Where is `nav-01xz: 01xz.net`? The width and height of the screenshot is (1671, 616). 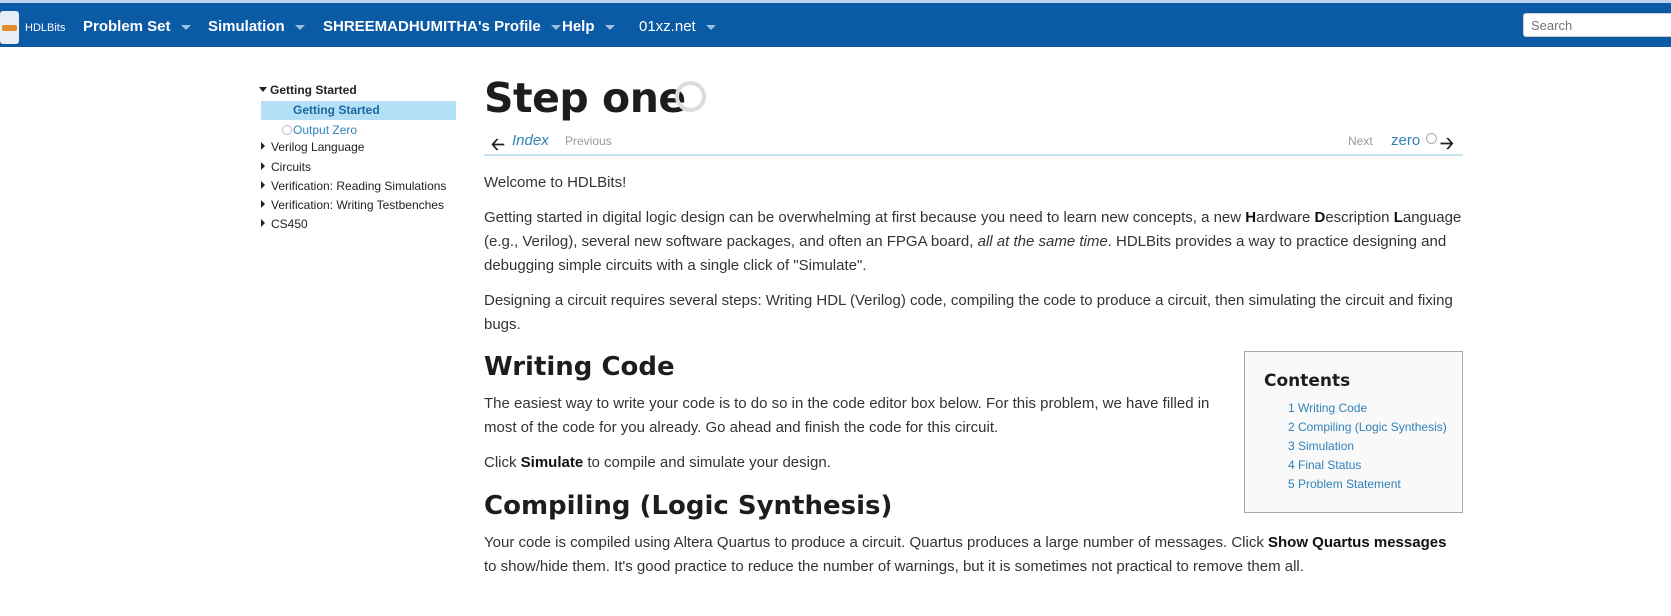
nav-01xz: 01xz.net is located at coordinates (677, 26).